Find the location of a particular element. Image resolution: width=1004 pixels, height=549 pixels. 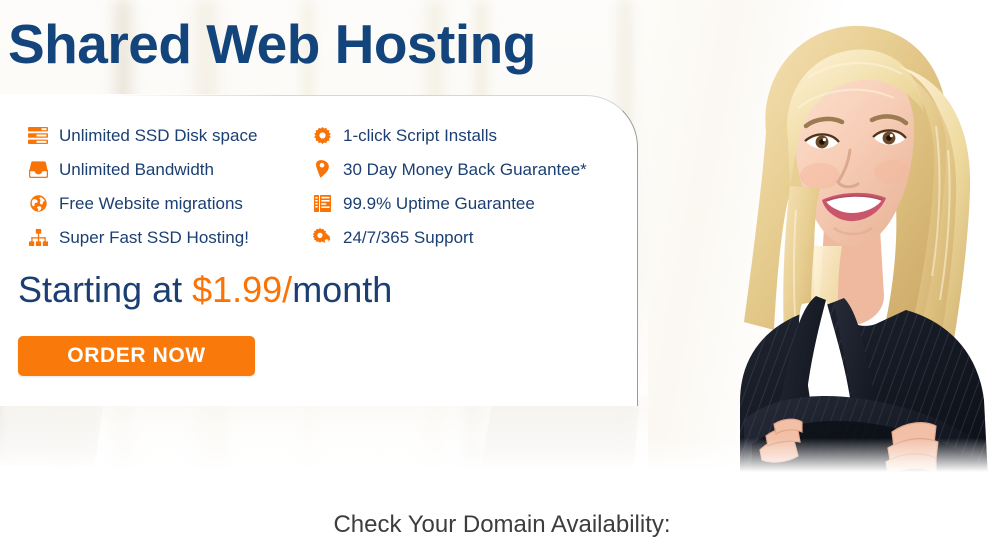

server-icon is located at coordinates (38, 135).